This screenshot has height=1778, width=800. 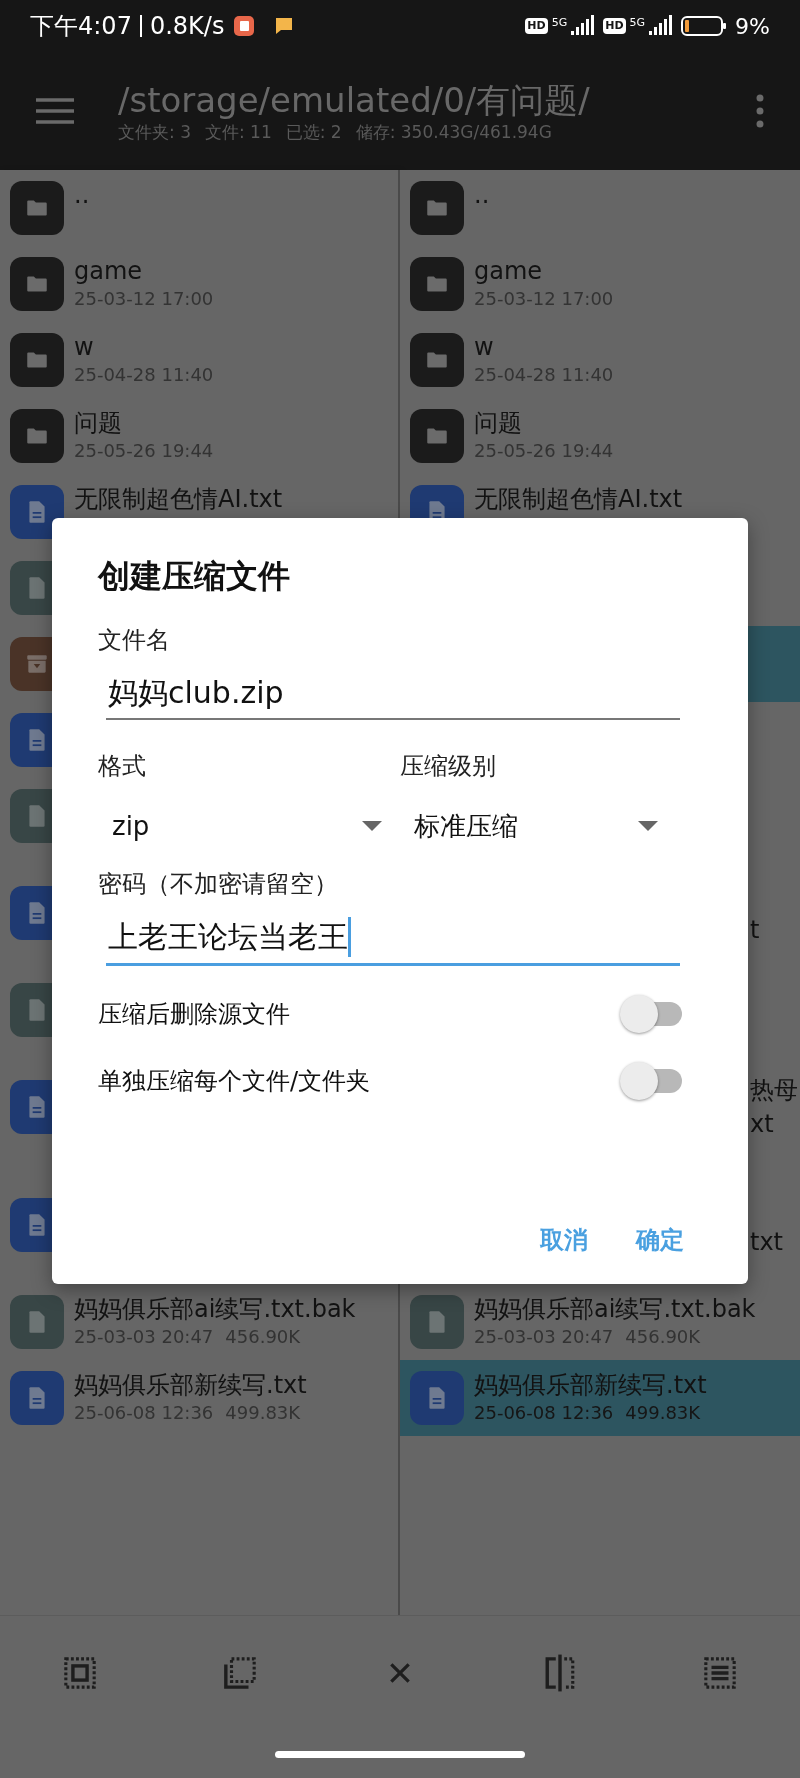 I want to click on folder-stat: 储存: 350.43G/461.94G, so click(x=453, y=132).